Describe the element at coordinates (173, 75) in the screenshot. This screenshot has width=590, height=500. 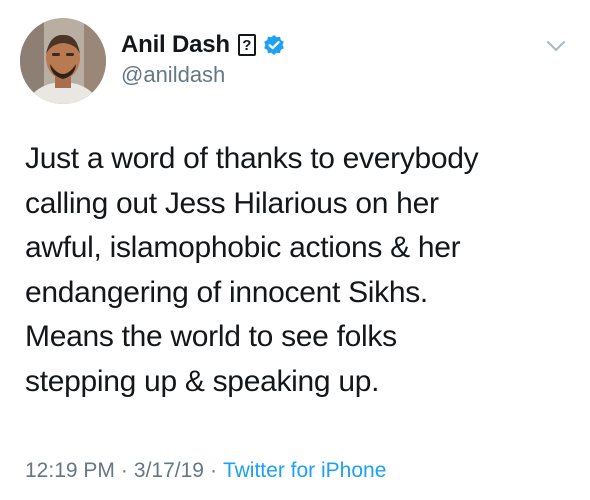
I see `user-handle: @anildash` at that location.